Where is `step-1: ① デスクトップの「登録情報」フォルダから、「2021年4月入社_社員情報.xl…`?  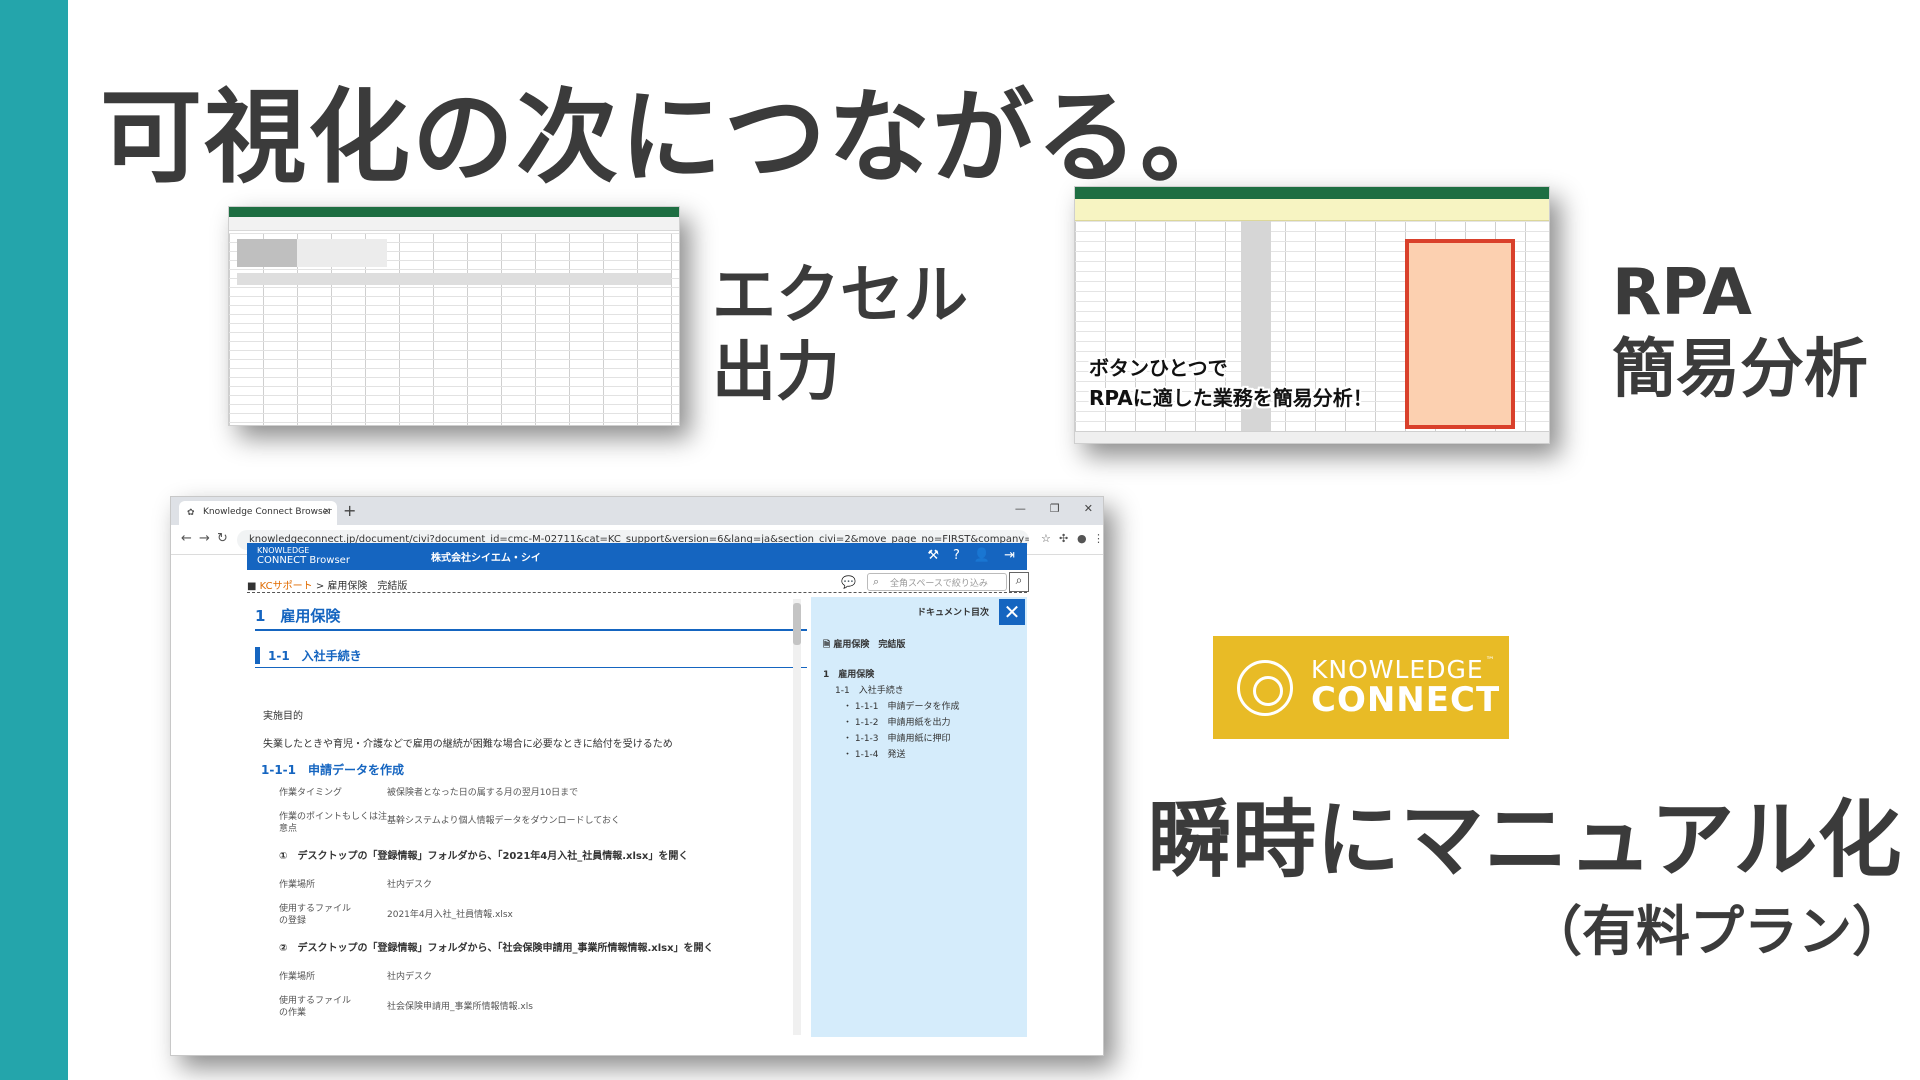 step-1: ① デスクトップの「登録情報」フォルダから、「2021年4月入社_社員情報.xl… is located at coordinates (484, 856).